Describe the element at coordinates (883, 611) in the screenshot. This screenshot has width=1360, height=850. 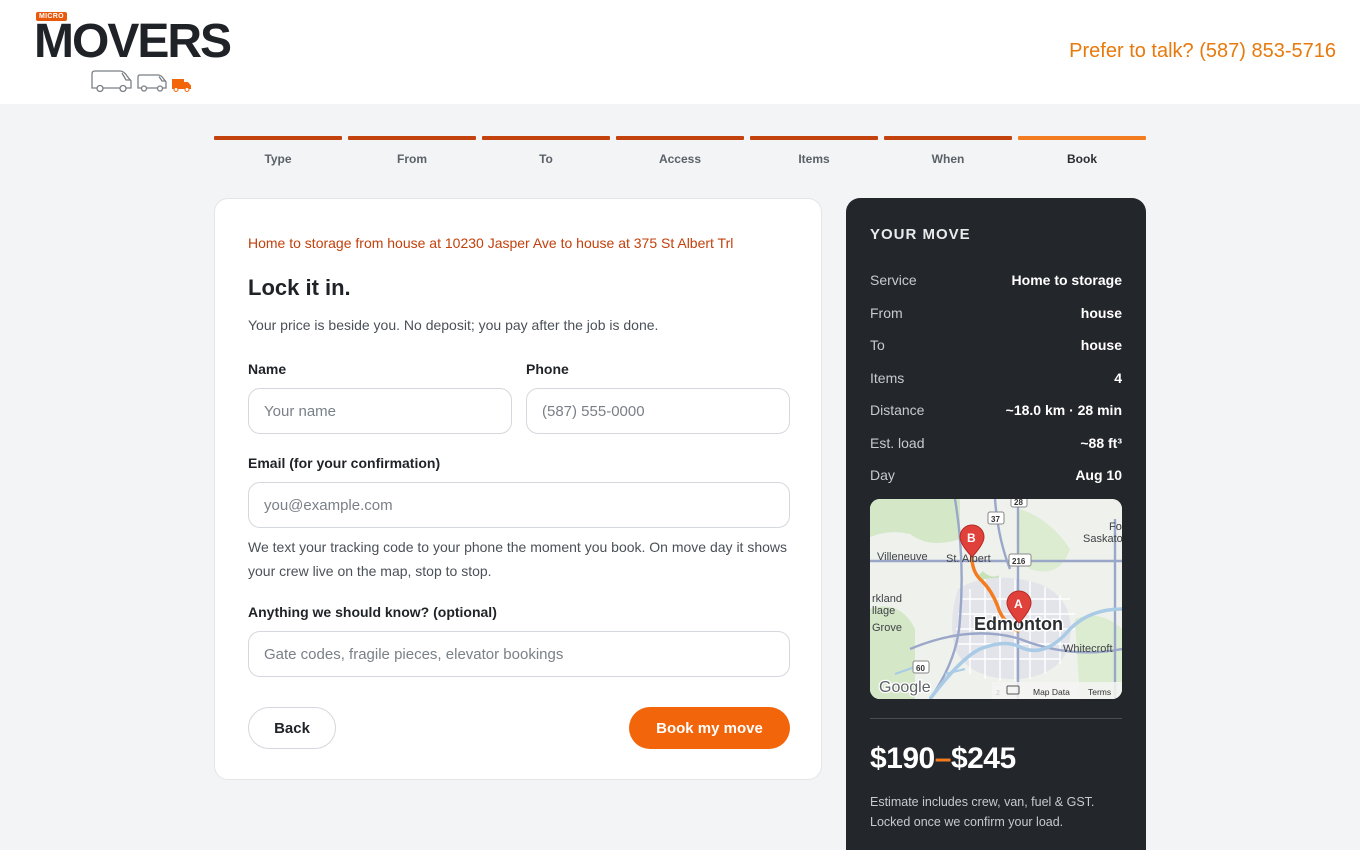
I see `map-label-village: llage` at that location.